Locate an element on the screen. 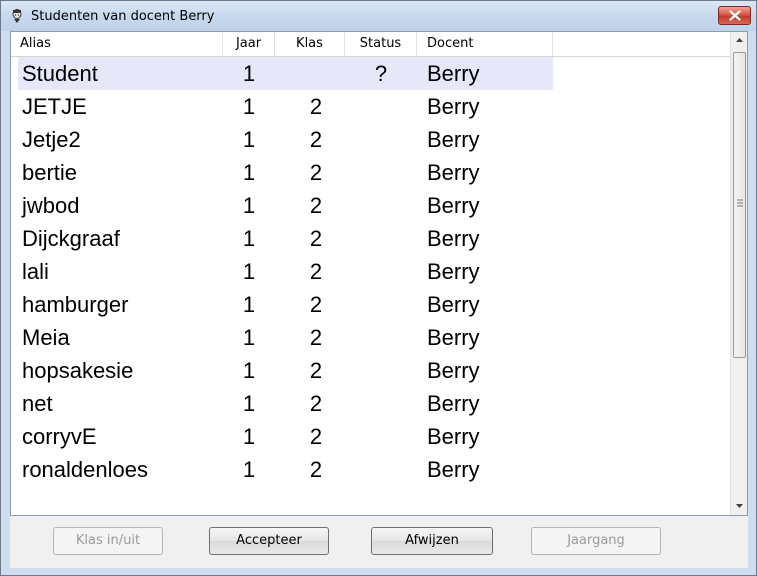 The width and height of the screenshot is (757, 576). list-header: Alias Jaar Klas Status Docent is located at coordinates (370, 44).